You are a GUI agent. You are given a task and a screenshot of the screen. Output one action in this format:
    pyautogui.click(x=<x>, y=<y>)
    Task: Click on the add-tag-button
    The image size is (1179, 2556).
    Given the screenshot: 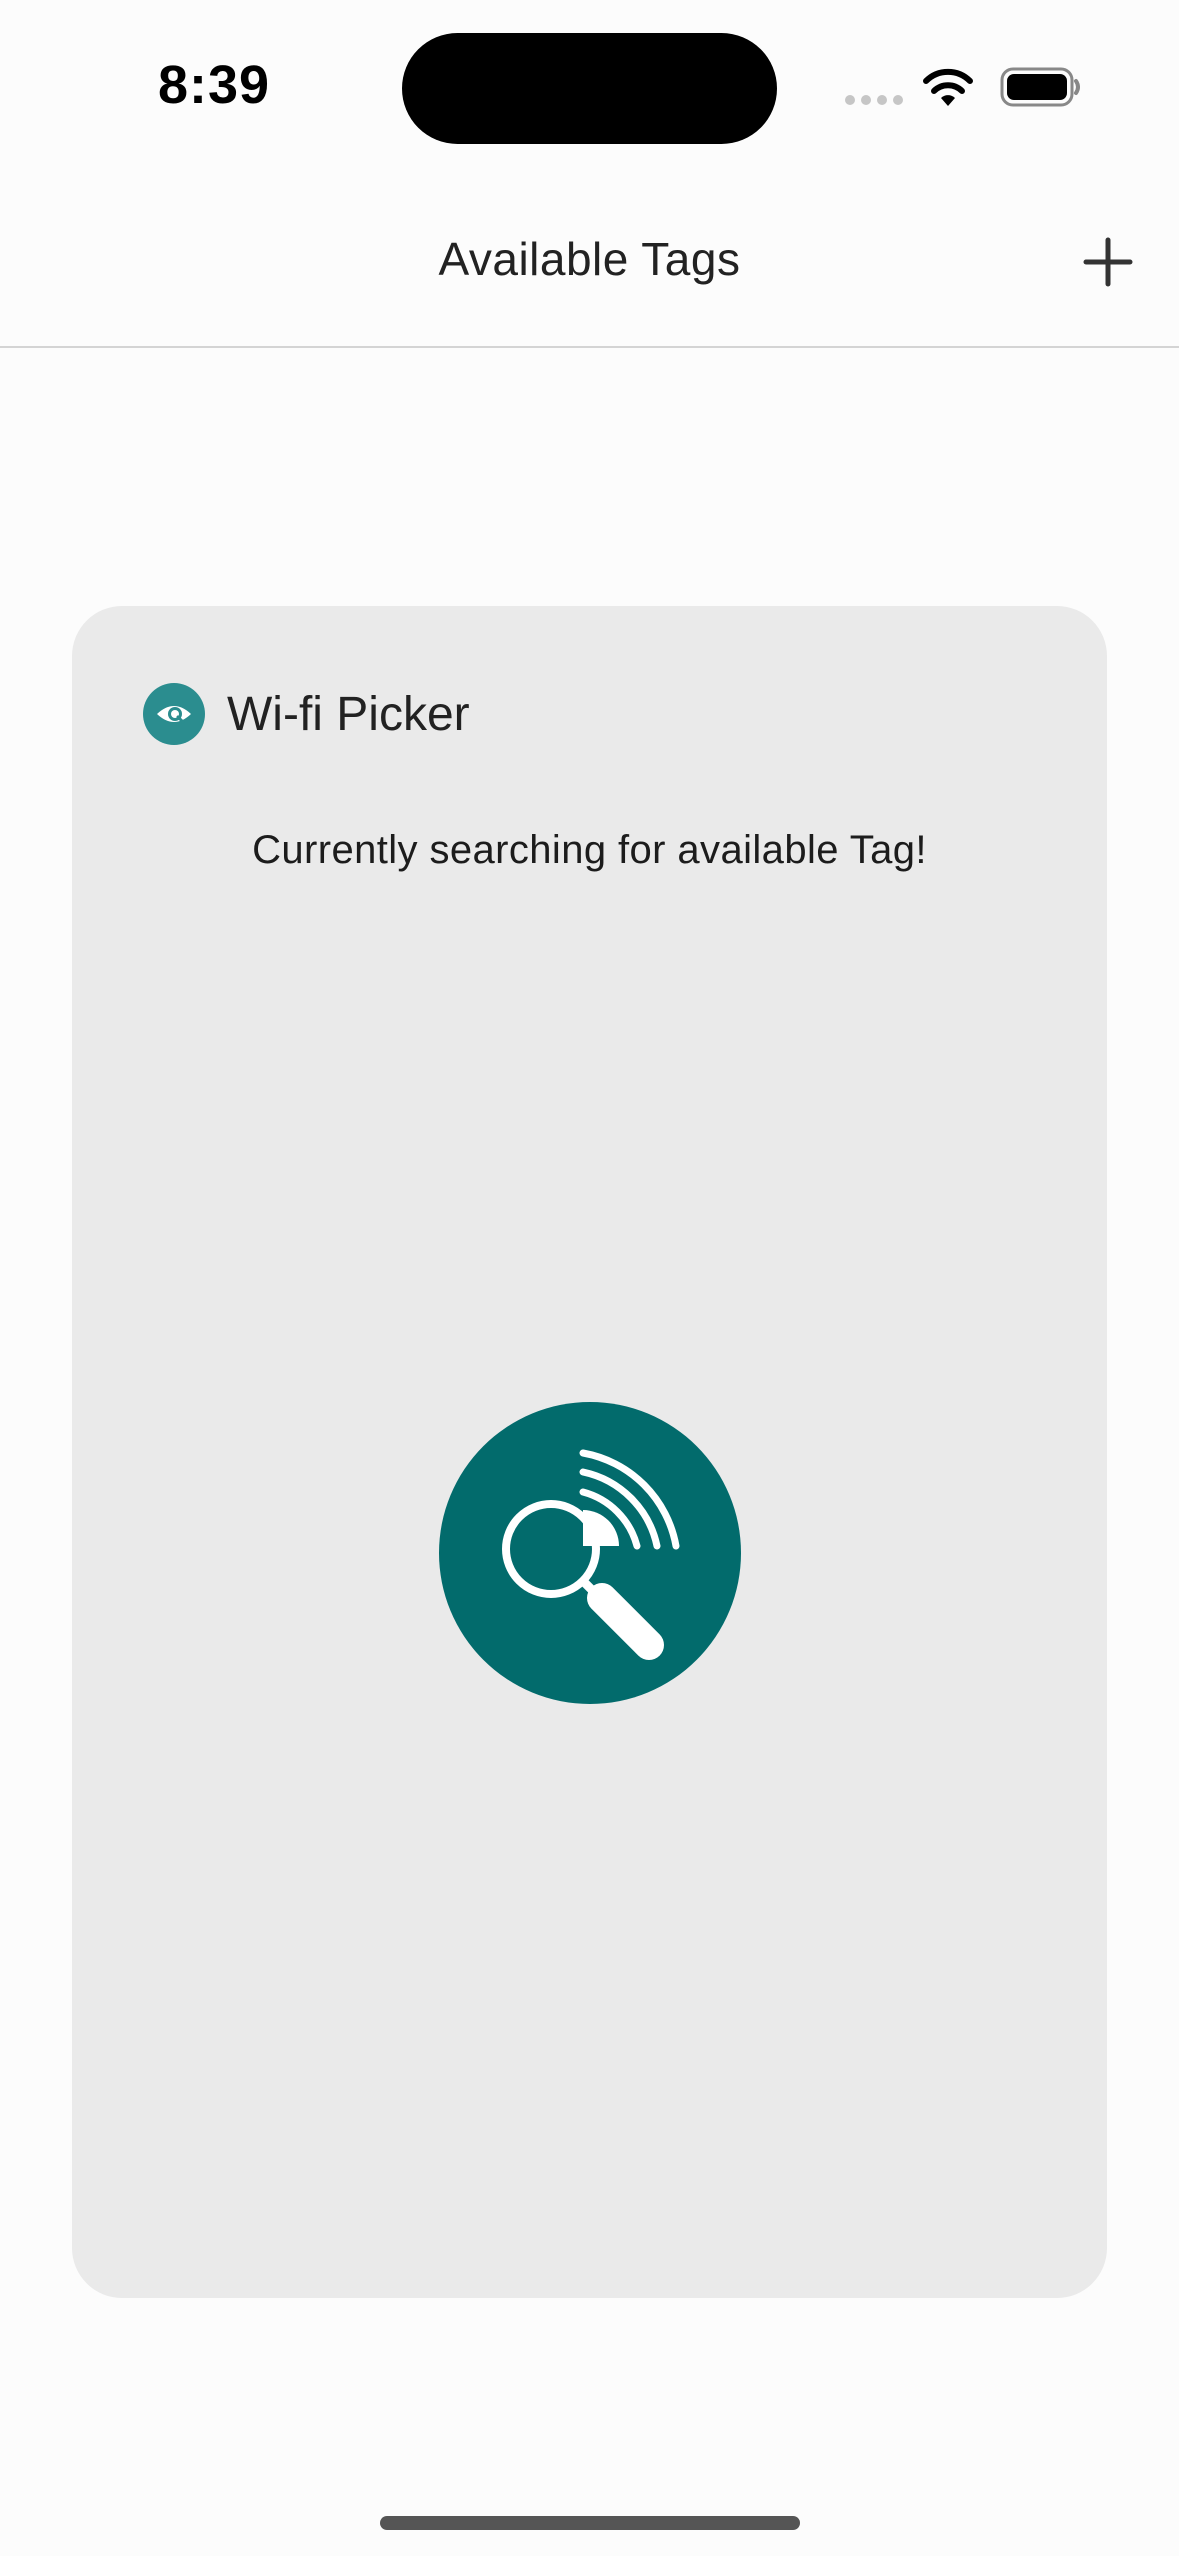 What is the action you would take?
    pyautogui.click(x=1108, y=262)
    